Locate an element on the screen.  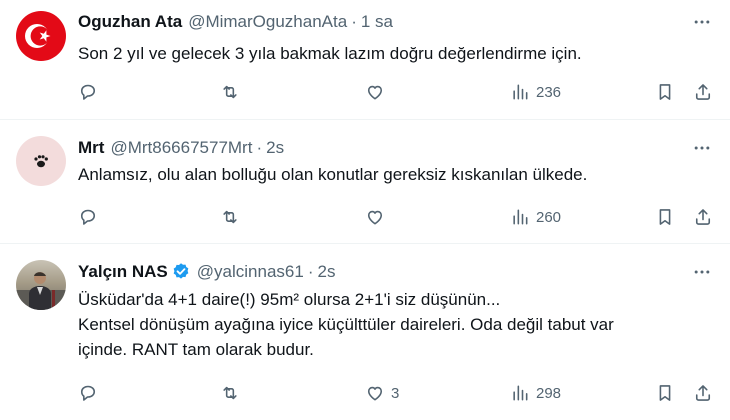
user-handle: @MimarOguzhanAta is located at coordinates (267, 22).